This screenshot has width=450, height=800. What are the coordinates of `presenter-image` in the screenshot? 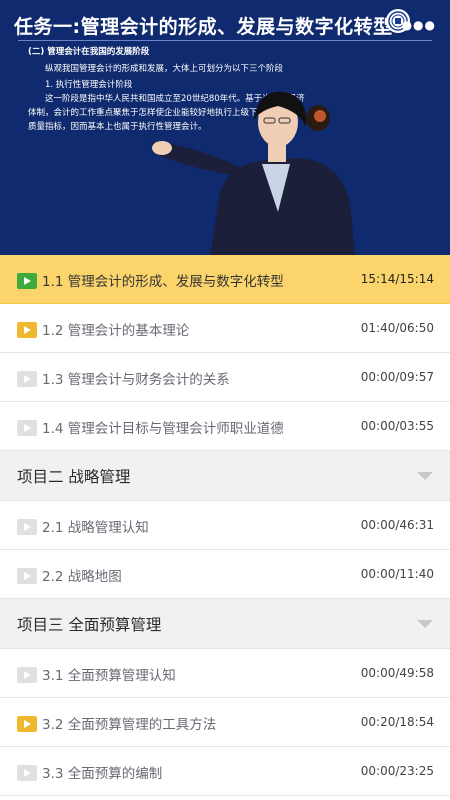 It's located at (252, 173).